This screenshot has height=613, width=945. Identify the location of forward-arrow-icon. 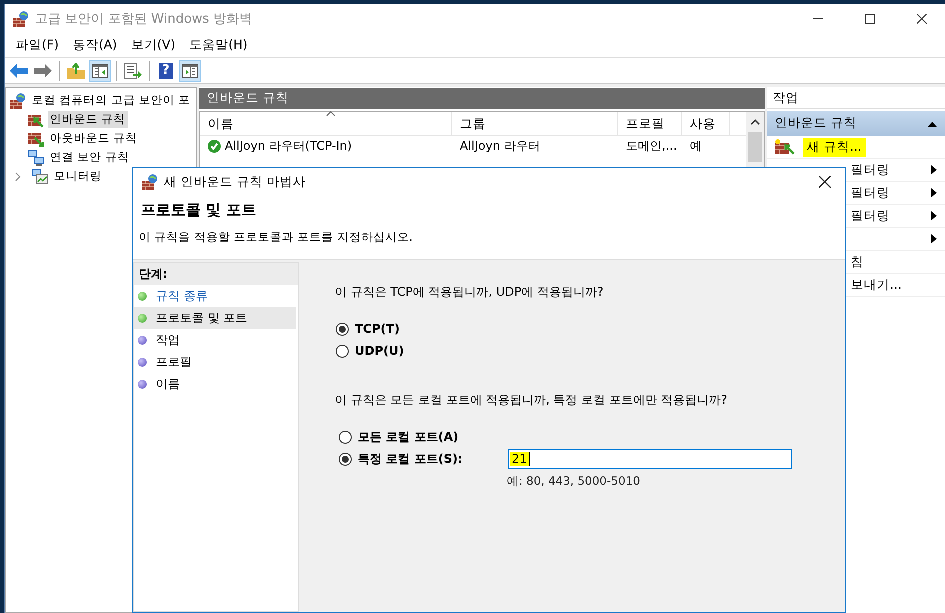
(43, 71).